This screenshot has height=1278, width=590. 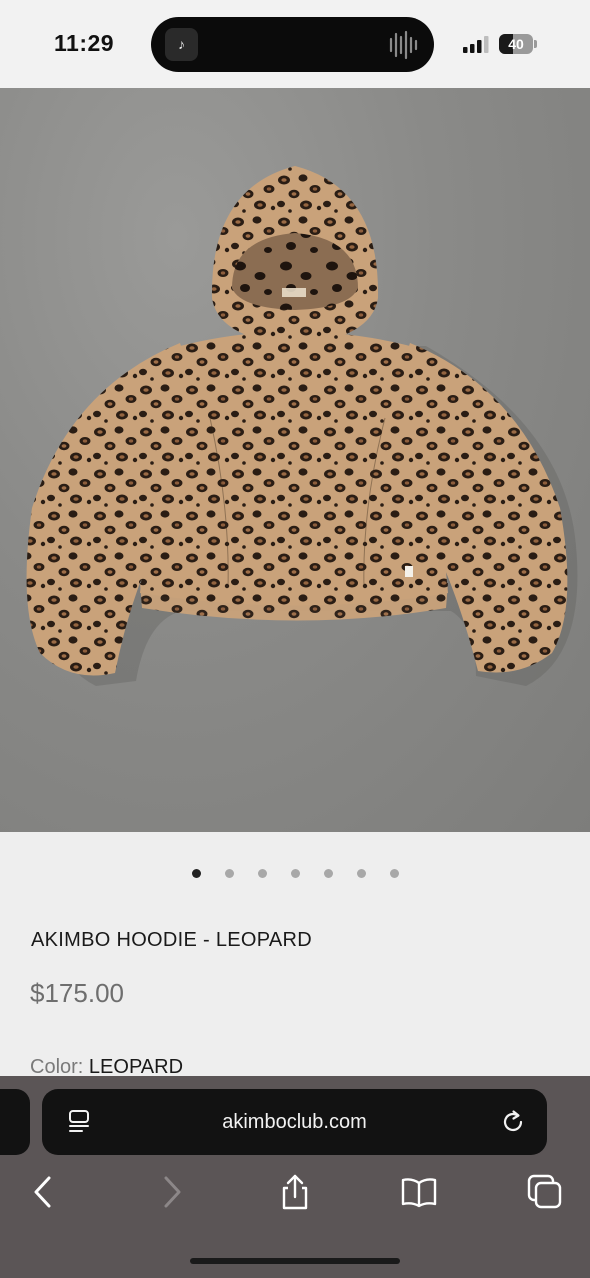 I want to click on image-carousel-dots, so click(x=295, y=873).